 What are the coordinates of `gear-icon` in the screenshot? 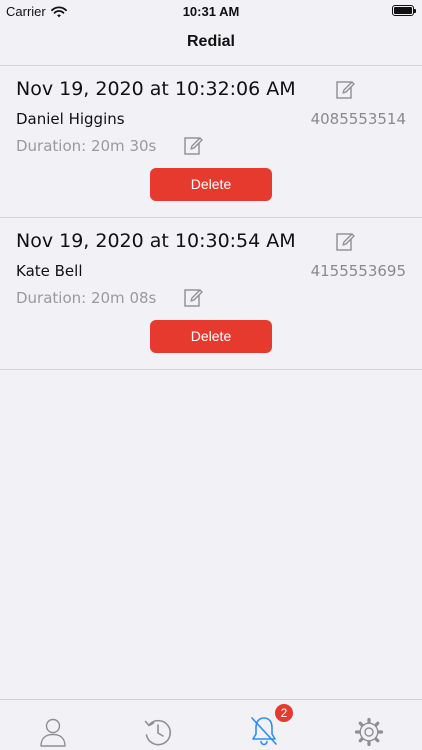 It's located at (369, 732).